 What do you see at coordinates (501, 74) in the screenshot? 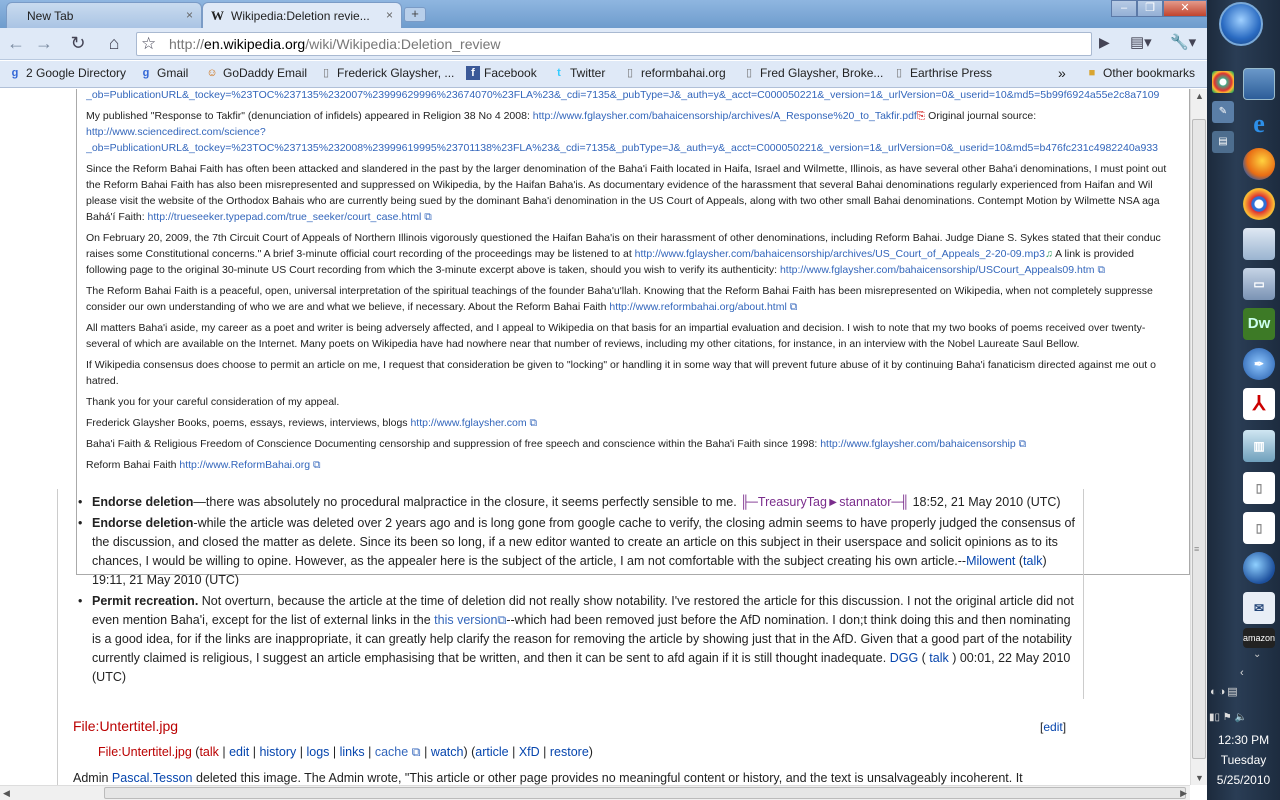
I see `bookmark-facebook: f Facebook` at bounding box center [501, 74].